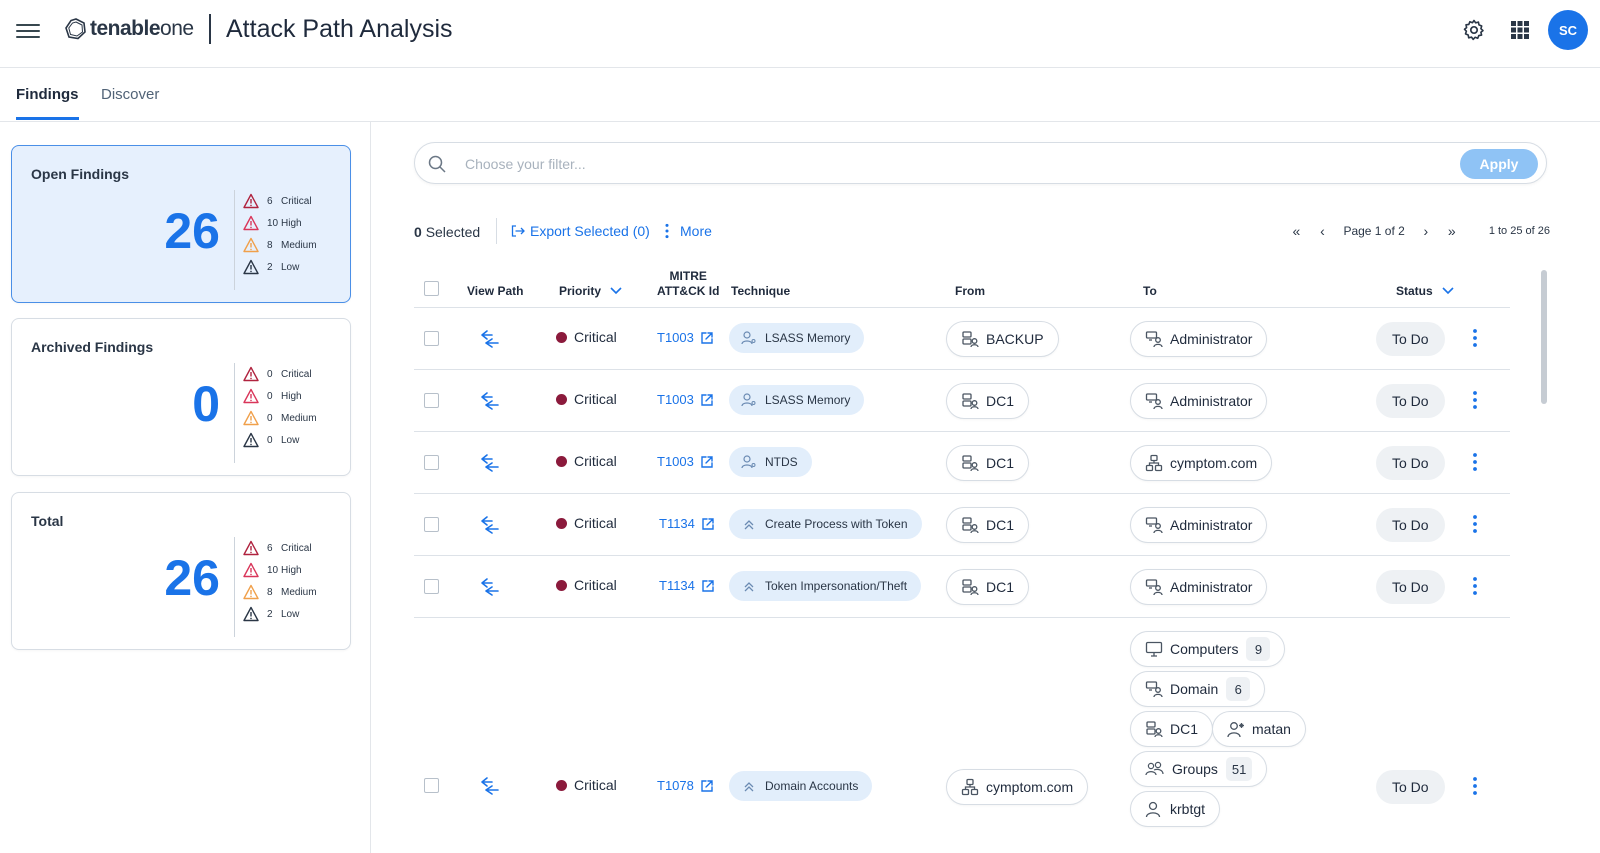 Image resolution: width=1600 pixels, height=853 pixels. What do you see at coordinates (955, 164) in the screenshot?
I see `filter-input` at bounding box center [955, 164].